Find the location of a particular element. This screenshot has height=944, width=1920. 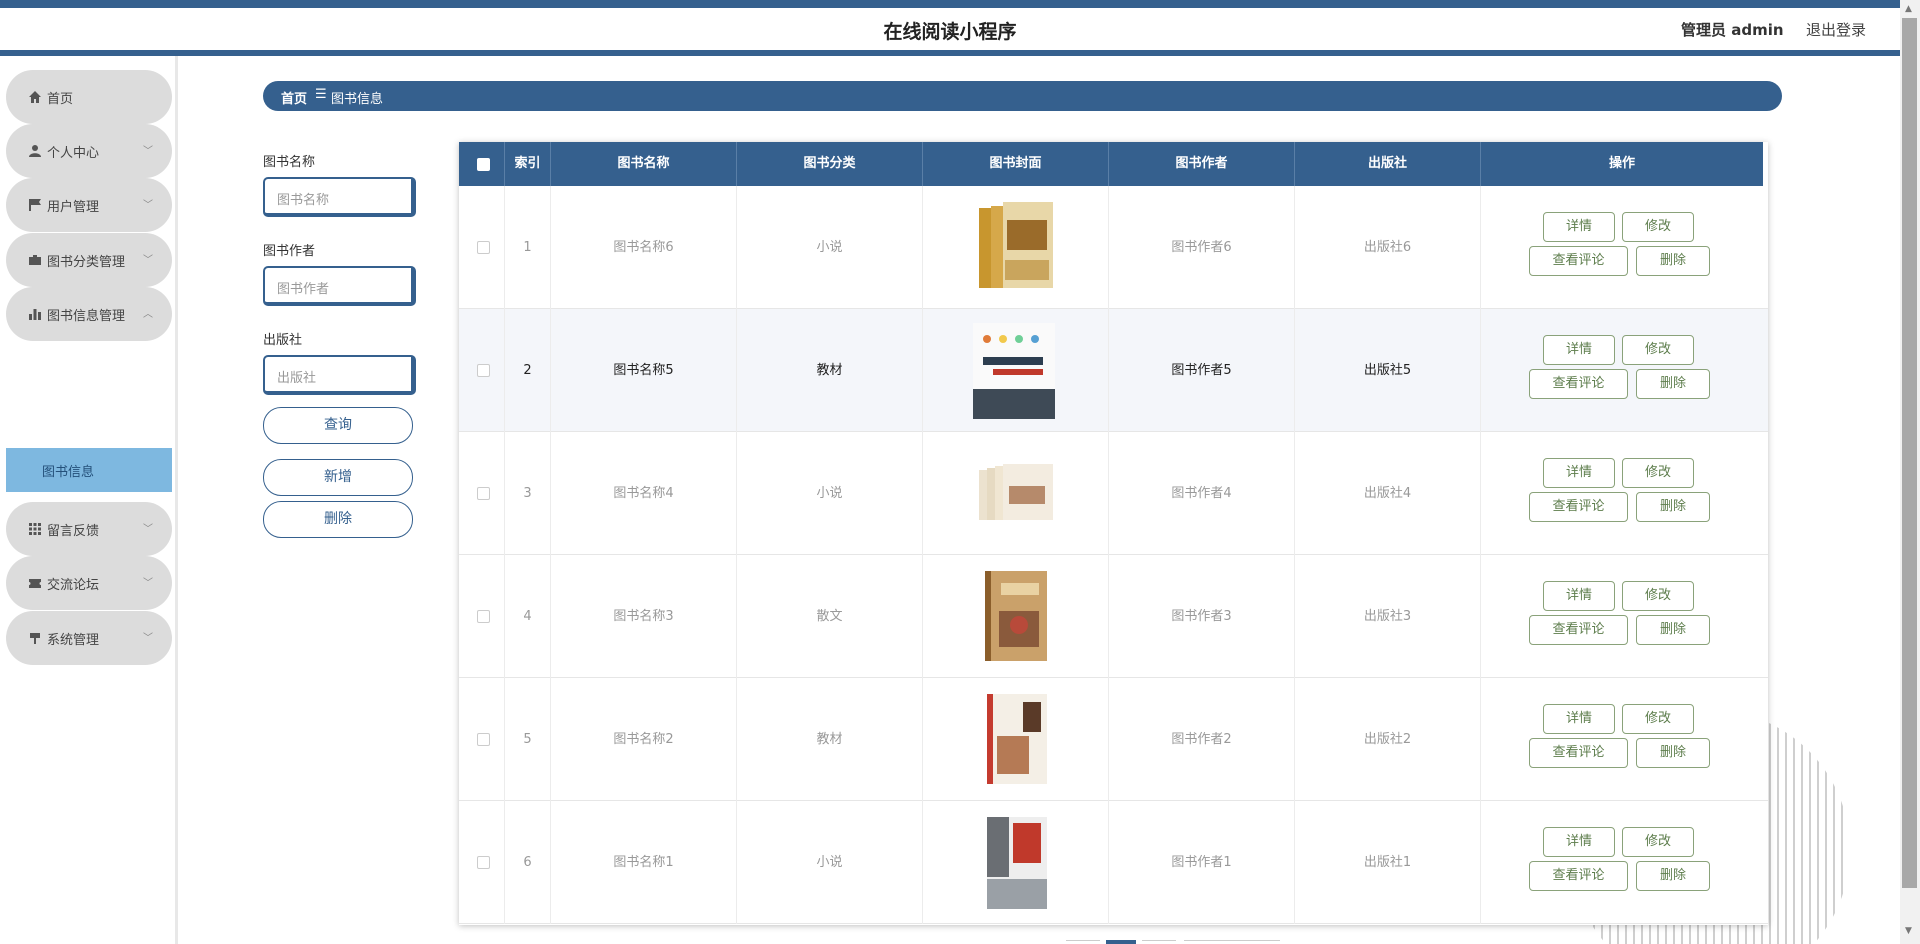

sidebar-subitem-book-info: 图书信息 is located at coordinates (89, 470).